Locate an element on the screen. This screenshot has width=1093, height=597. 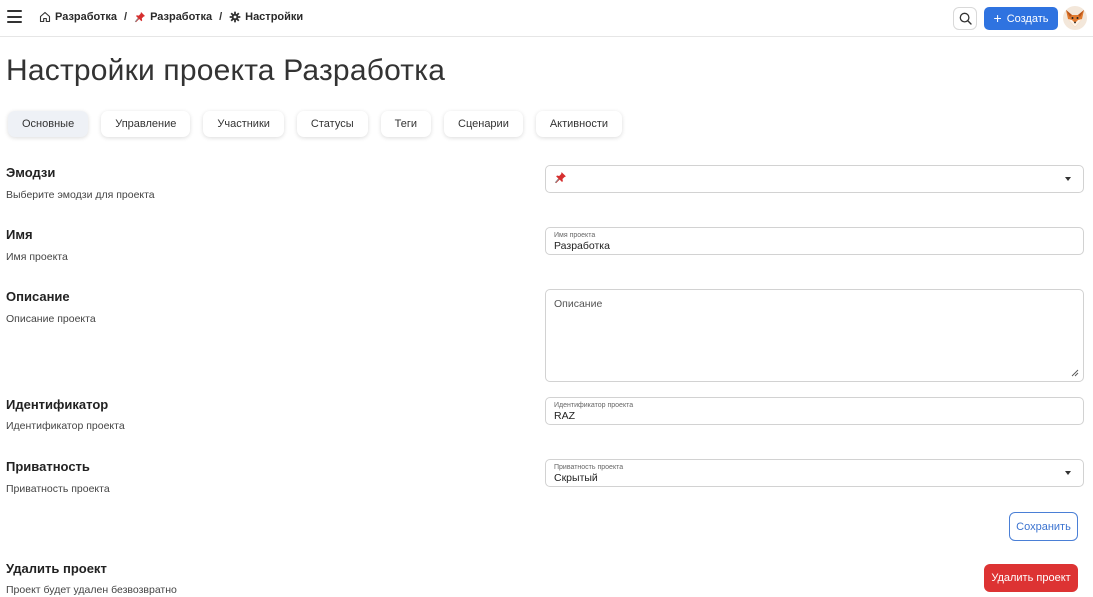
breadcrumb: Разработка / Разработка / Настройки is located at coordinates (171, 17).